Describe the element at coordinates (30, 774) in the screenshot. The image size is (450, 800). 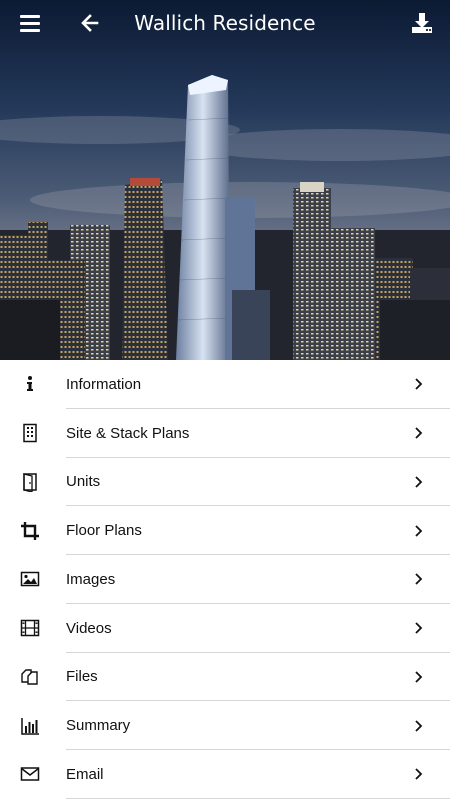
I see `envelope-icon` at that location.